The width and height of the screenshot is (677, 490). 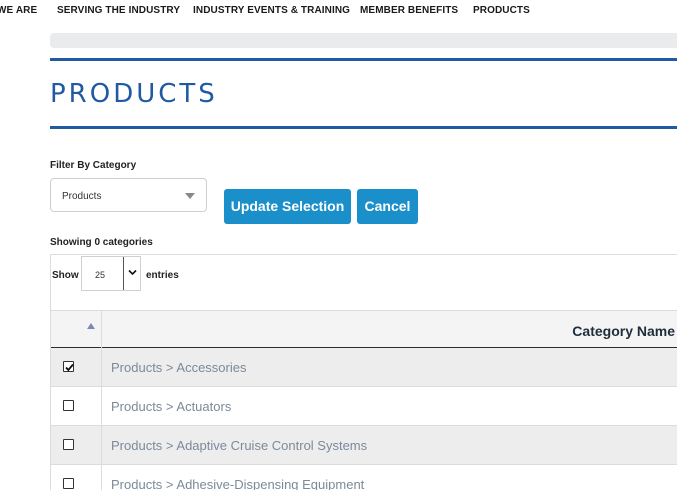 What do you see at coordinates (101, 242) in the screenshot?
I see `showing-count: Showing 0 categories` at bounding box center [101, 242].